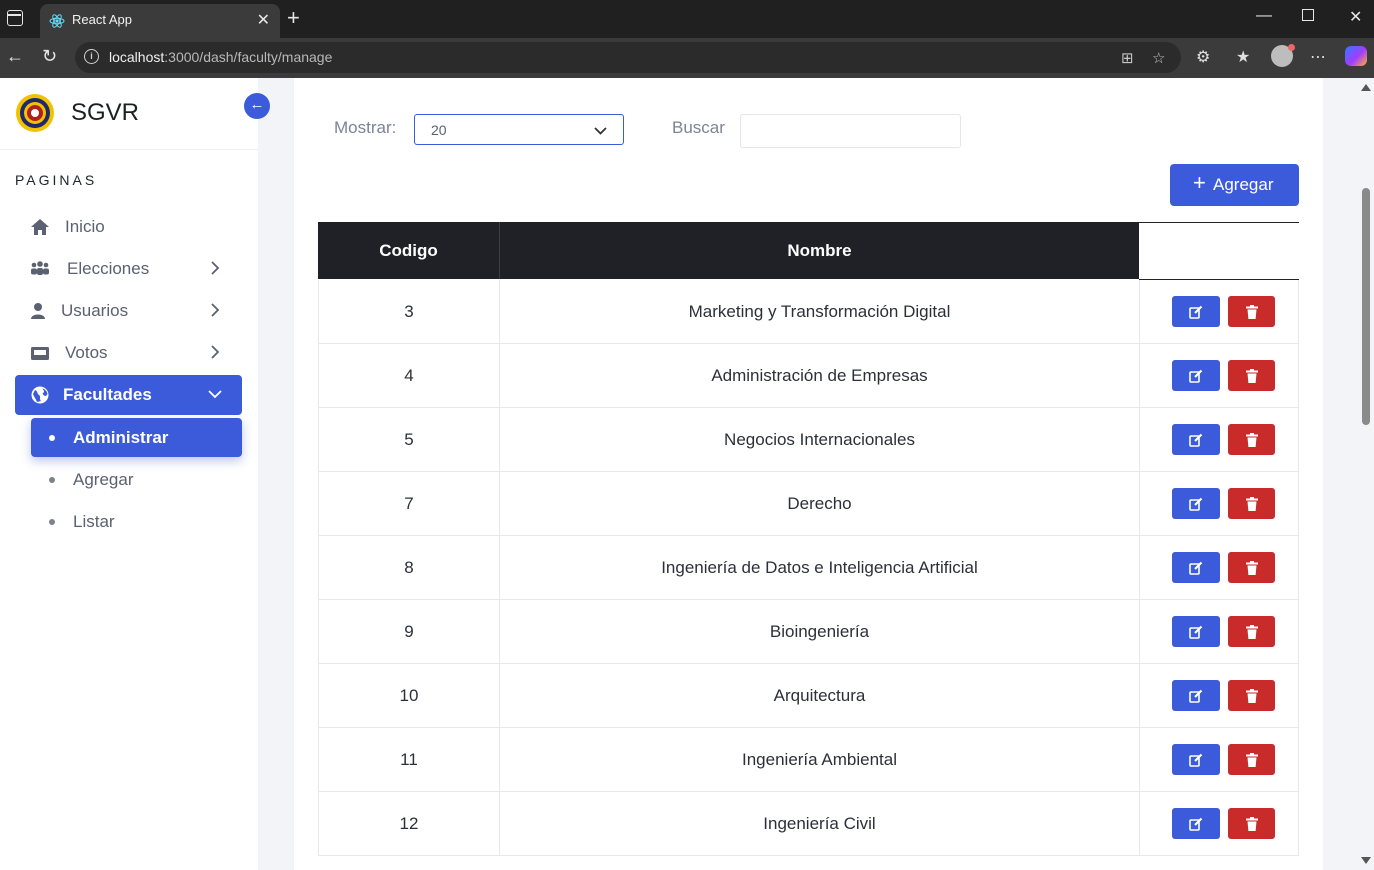  Describe the element at coordinates (15, 56) in the screenshot. I see `back-icon: ←` at that location.